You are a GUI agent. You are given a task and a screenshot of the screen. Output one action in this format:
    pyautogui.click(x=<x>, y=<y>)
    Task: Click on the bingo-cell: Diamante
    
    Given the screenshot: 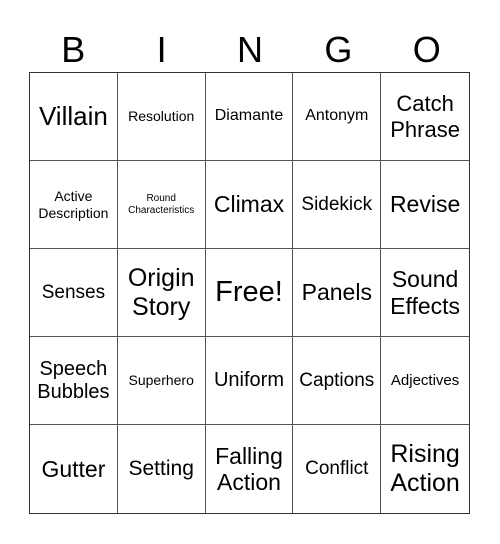 What is the action you would take?
    pyautogui.click(x=249, y=117)
    